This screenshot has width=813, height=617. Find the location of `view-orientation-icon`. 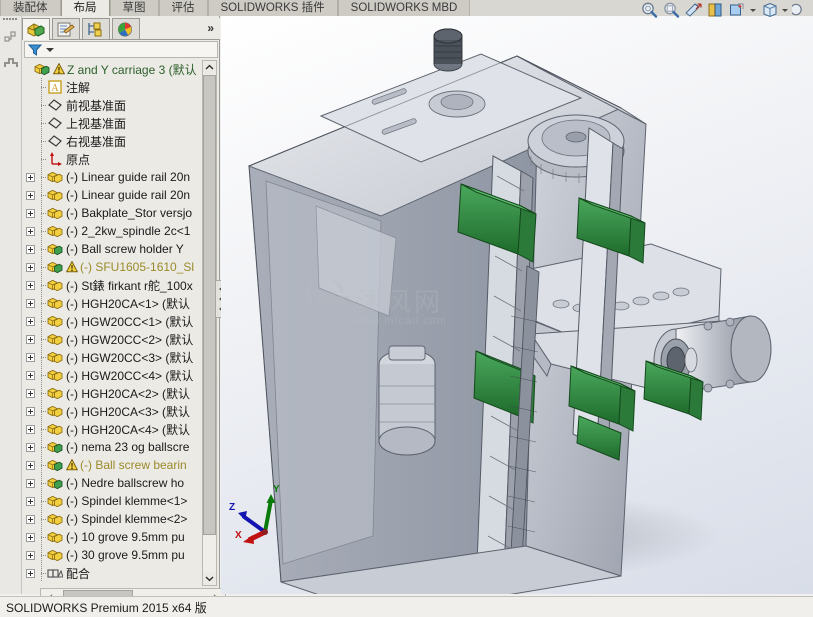

view-orientation-icon is located at coordinates (715, 10).